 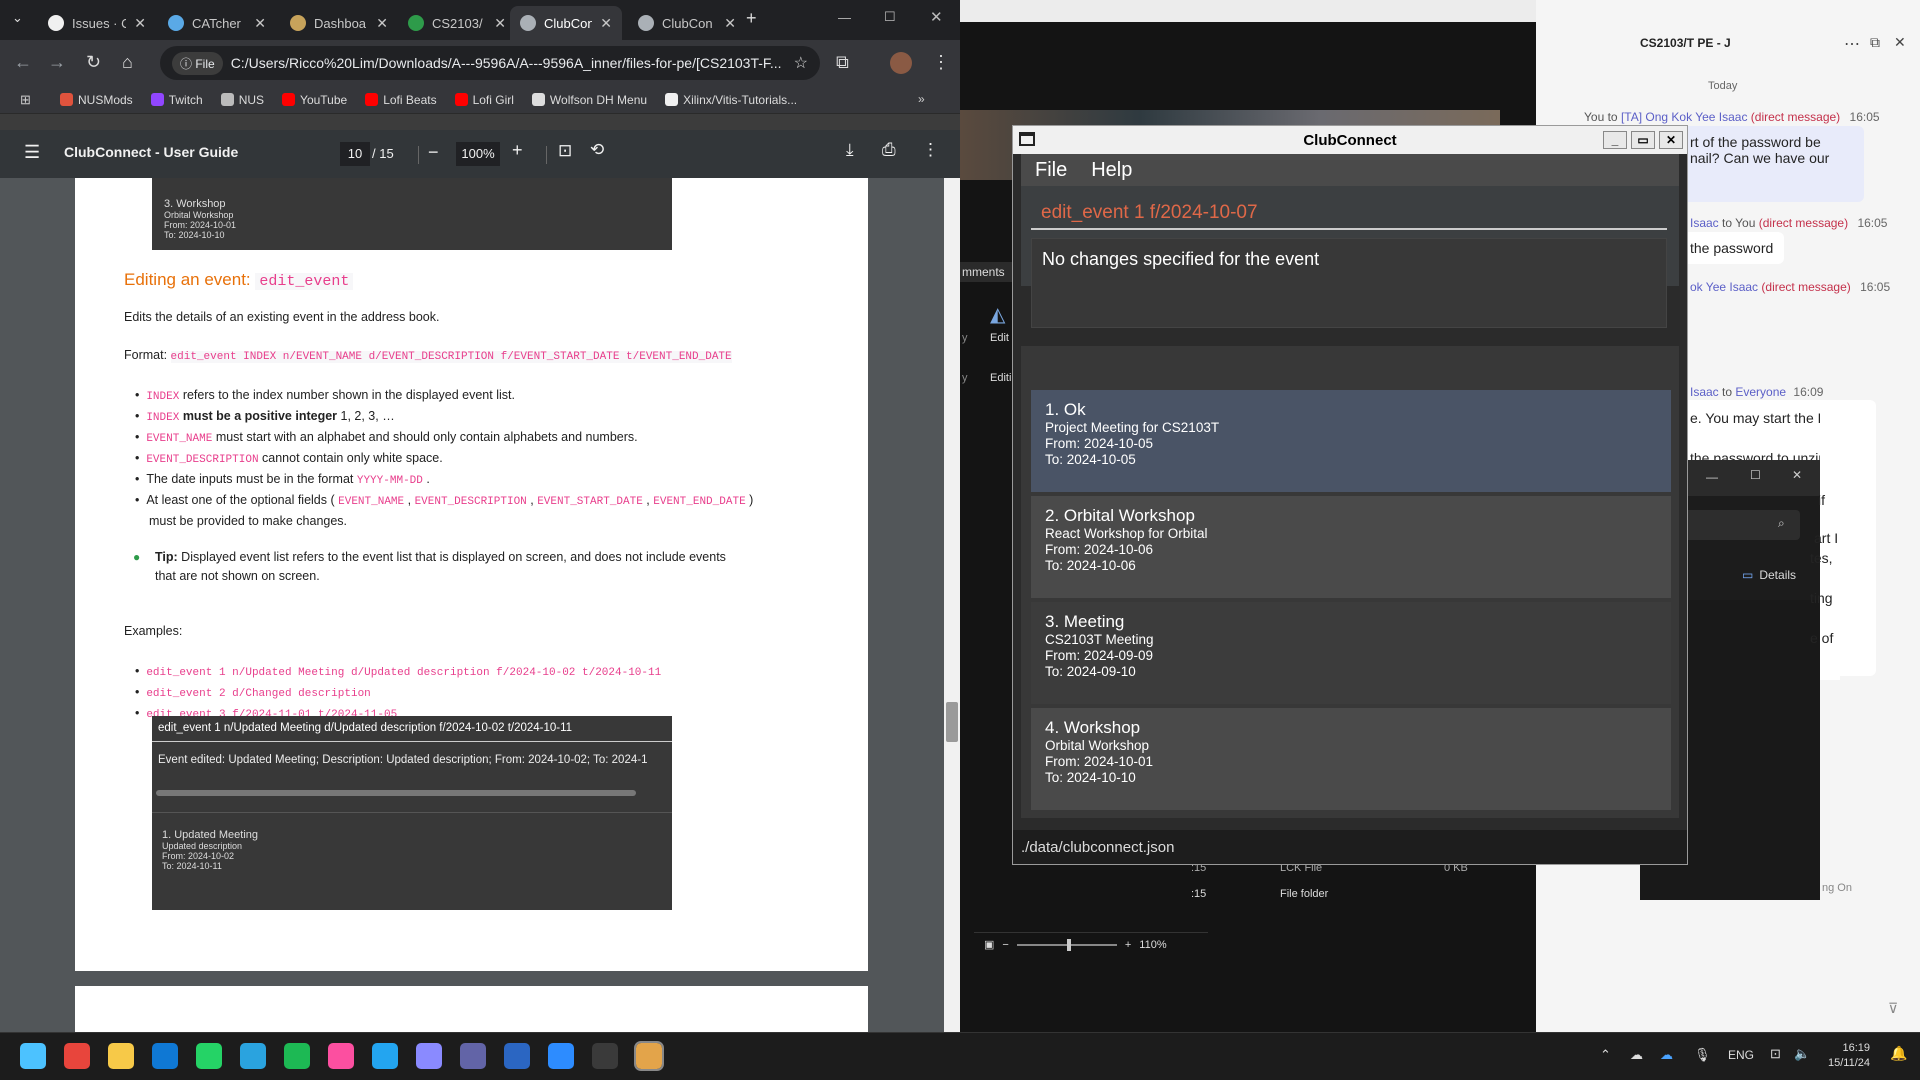 What do you see at coordinates (565, 151) in the screenshot?
I see `fit-page-icon: ⊡` at bounding box center [565, 151].